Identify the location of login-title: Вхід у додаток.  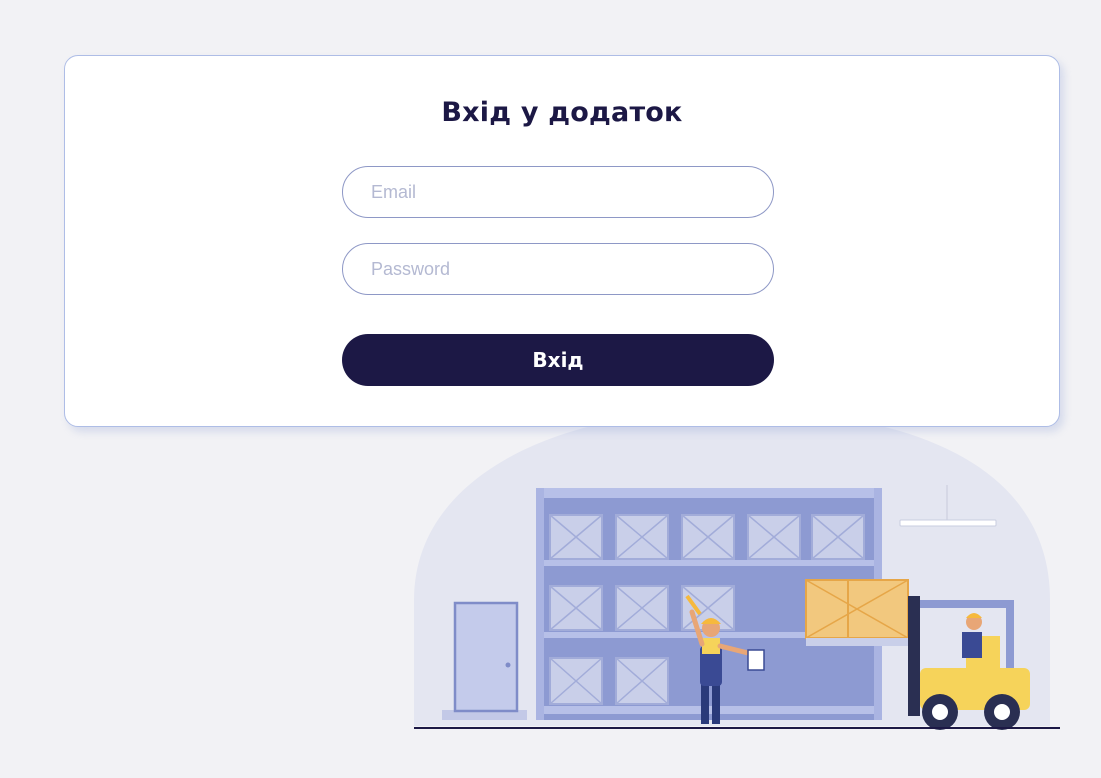
(562, 112).